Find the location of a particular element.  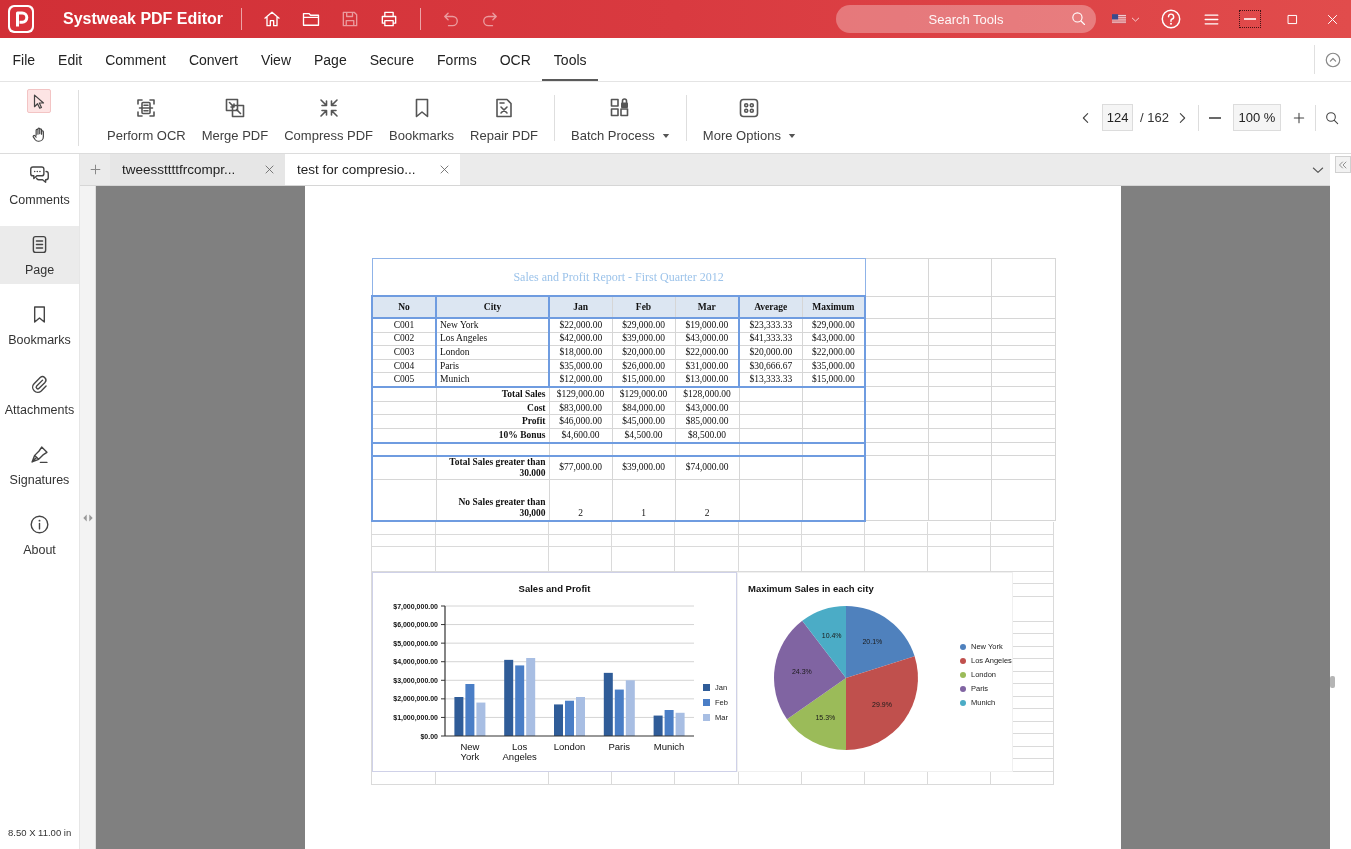

table-cell: 1 is located at coordinates (643, 500).